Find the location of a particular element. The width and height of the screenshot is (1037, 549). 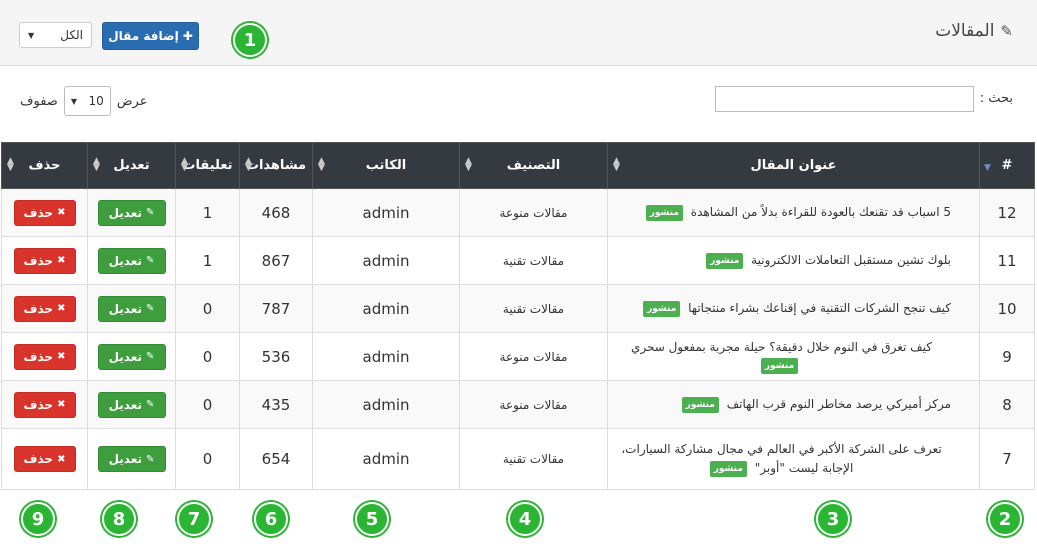

row-id: 10 is located at coordinates (1007, 308).